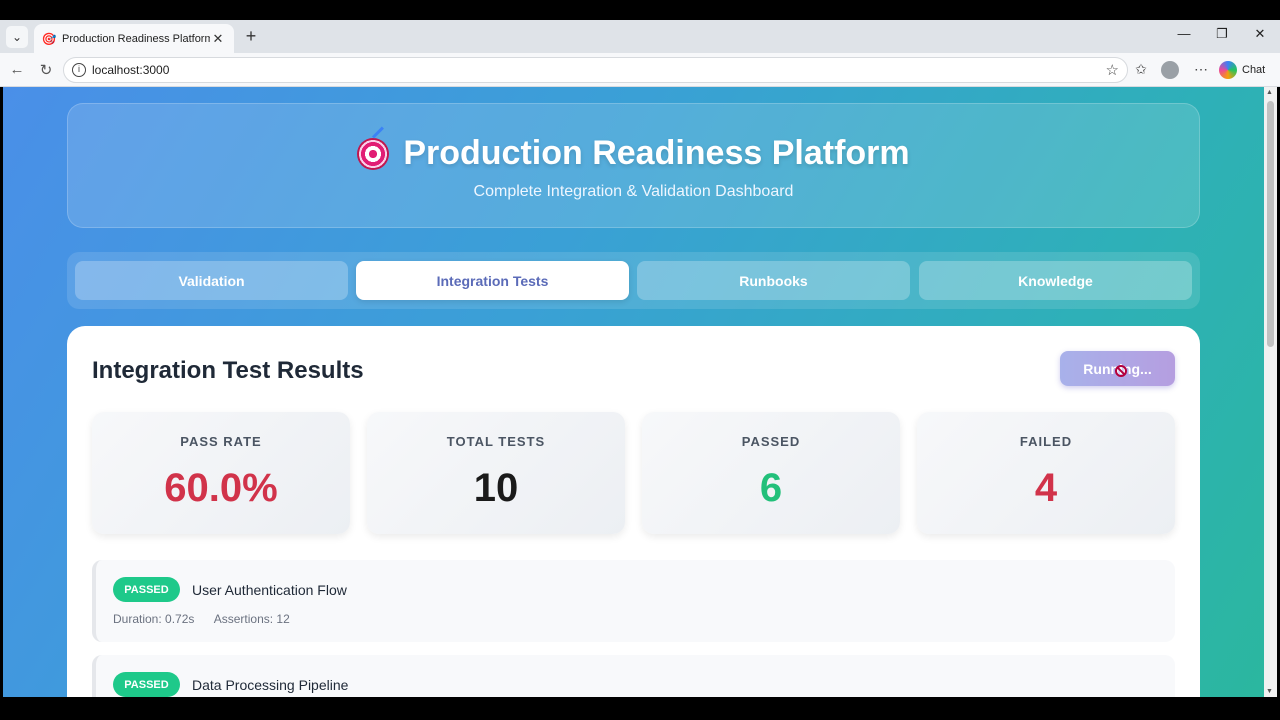 This screenshot has width=1280, height=720. I want to click on scroll-up-icon: ▲, so click(1269, 92).